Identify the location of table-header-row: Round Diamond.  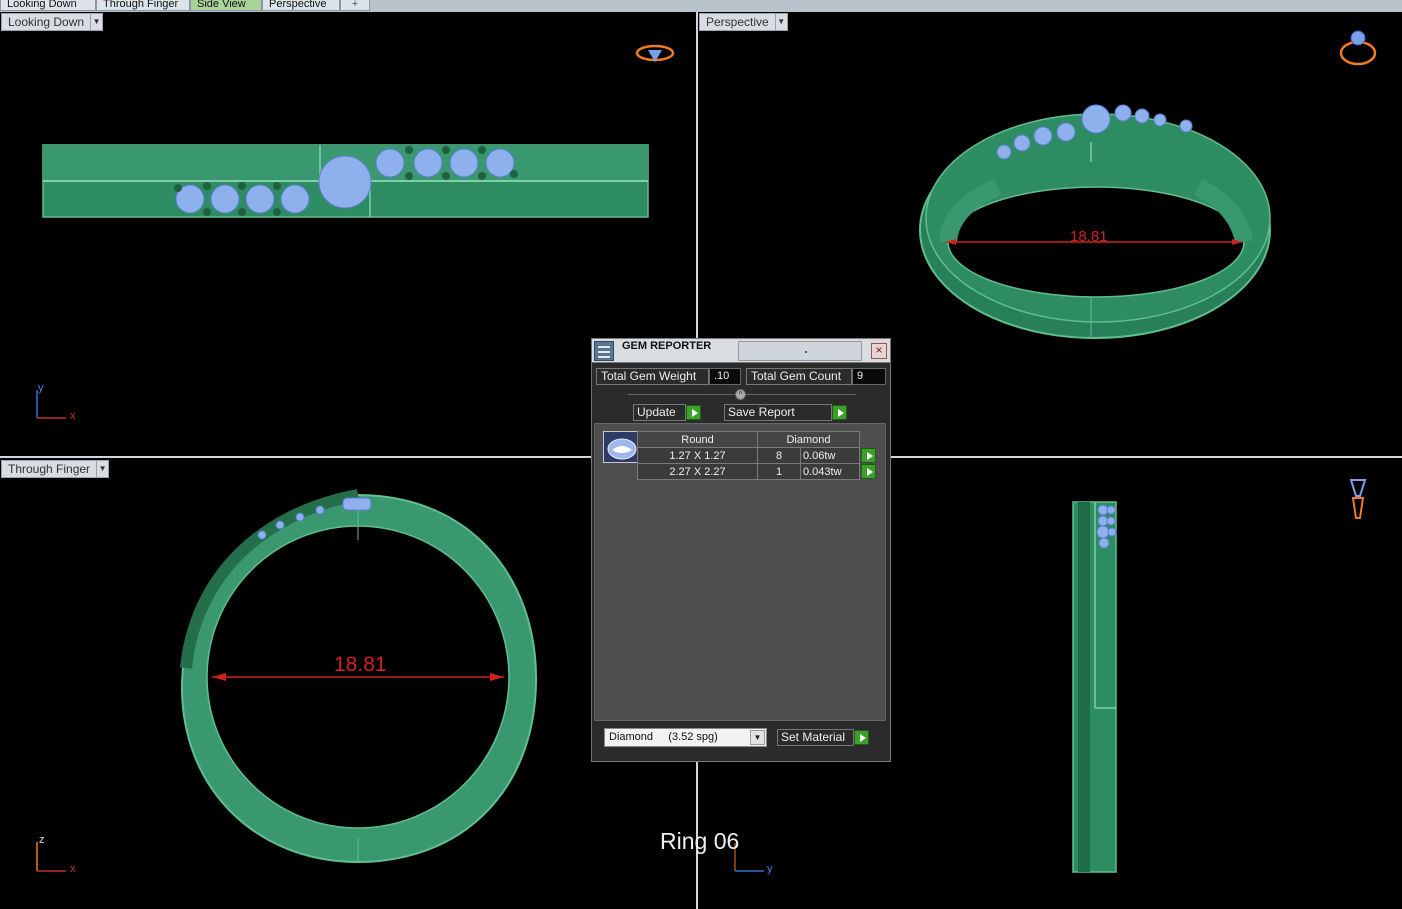
(757, 439).